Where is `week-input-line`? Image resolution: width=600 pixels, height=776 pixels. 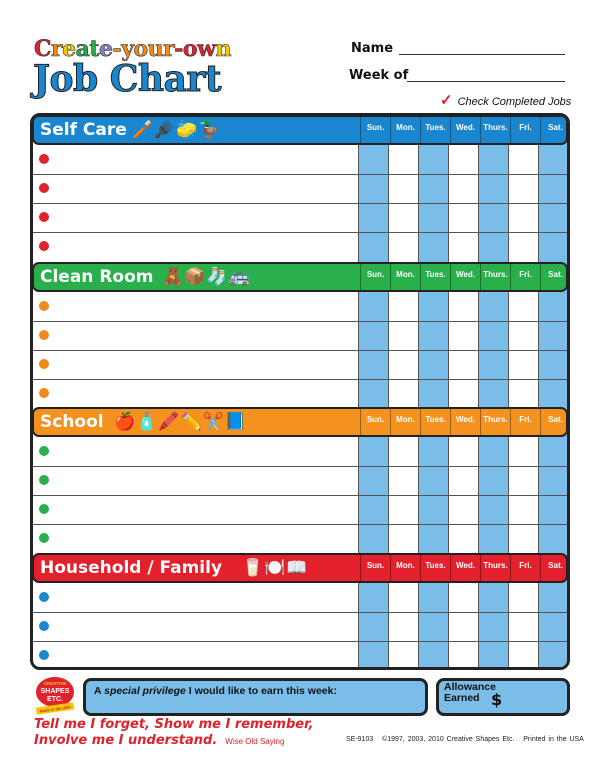 week-input-line is located at coordinates (486, 81).